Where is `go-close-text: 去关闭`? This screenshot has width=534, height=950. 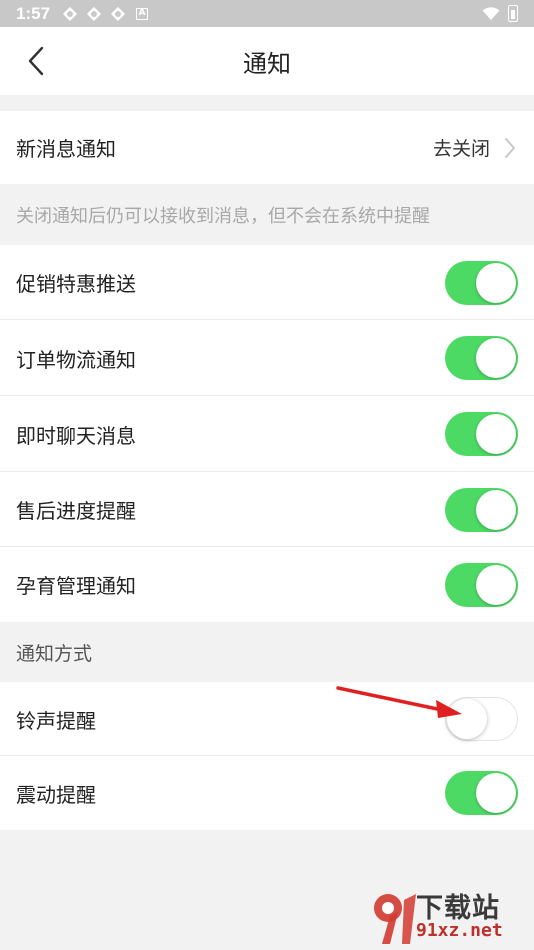
go-close-text: 去关闭 is located at coordinates (461, 149).